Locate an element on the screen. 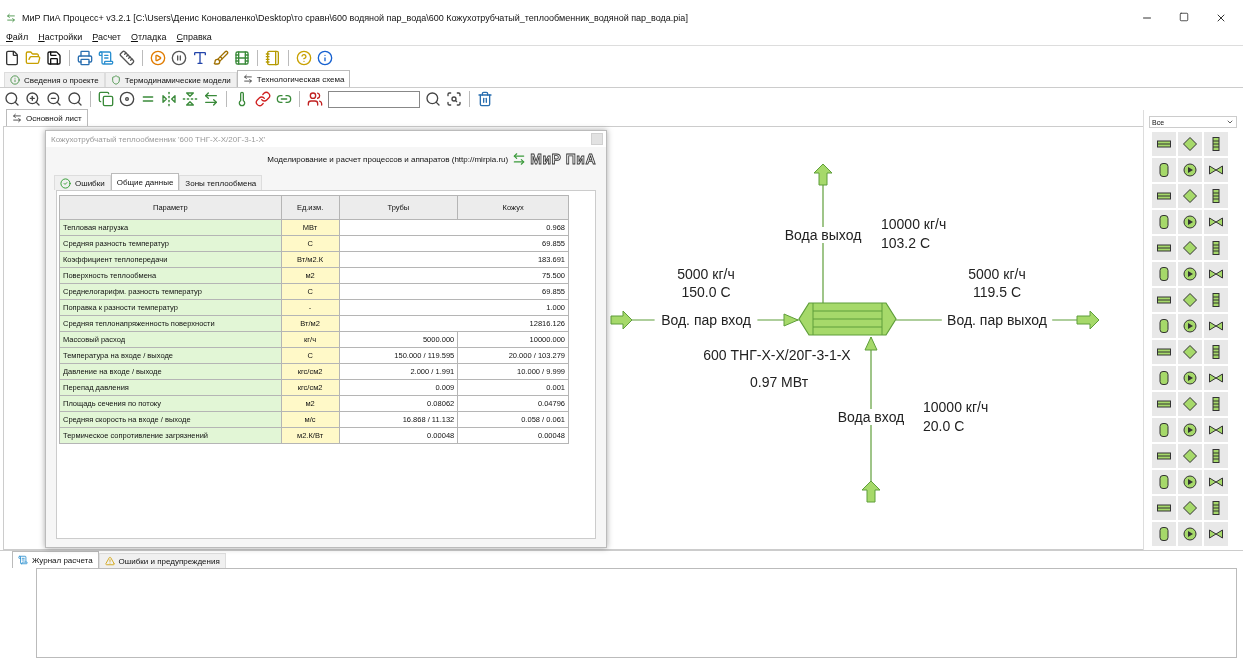 The width and height of the screenshot is (1243, 666). pause-icon is located at coordinates (179, 58).